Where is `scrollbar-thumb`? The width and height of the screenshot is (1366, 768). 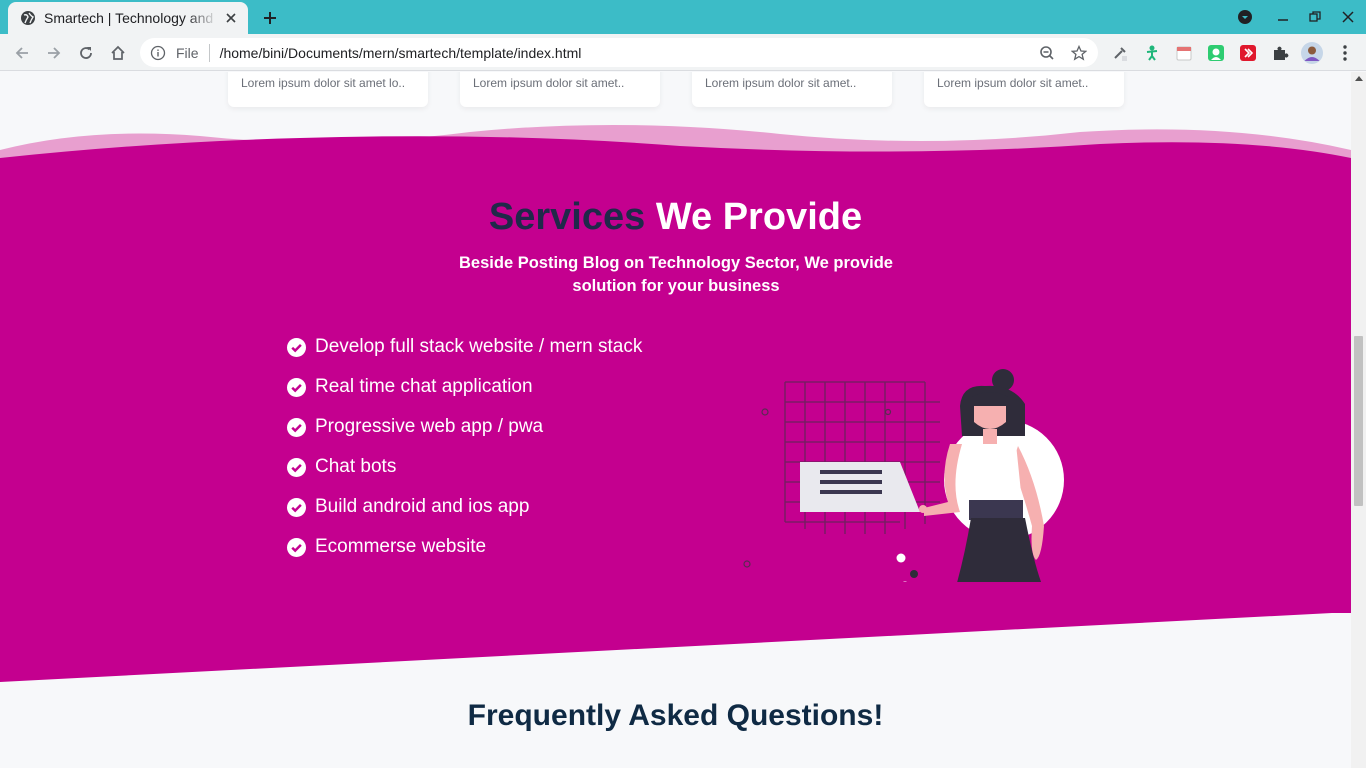
scrollbar-thumb is located at coordinates (1358, 421).